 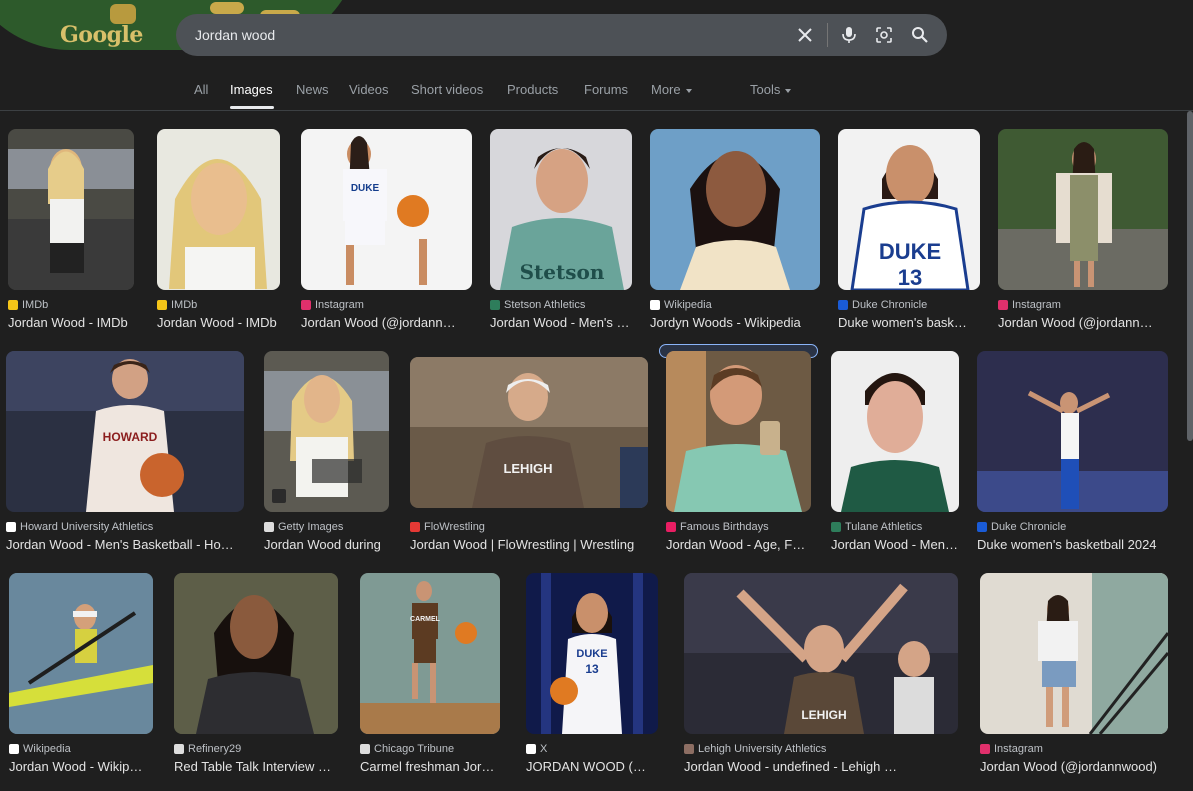 I want to click on result-thumbnail: Stetson, so click(x=561, y=209).